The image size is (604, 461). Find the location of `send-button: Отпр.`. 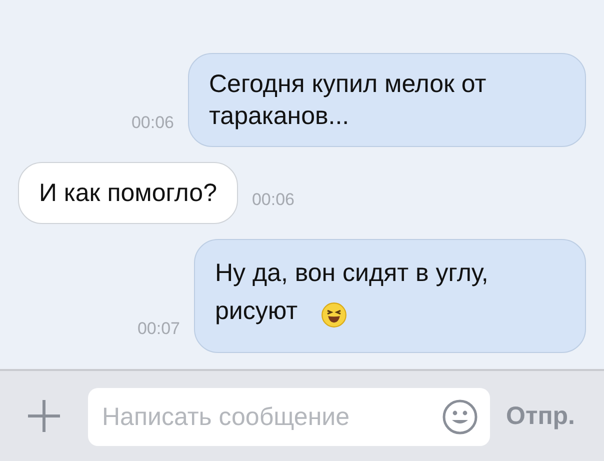

send-button: Отпр. is located at coordinates (541, 416).